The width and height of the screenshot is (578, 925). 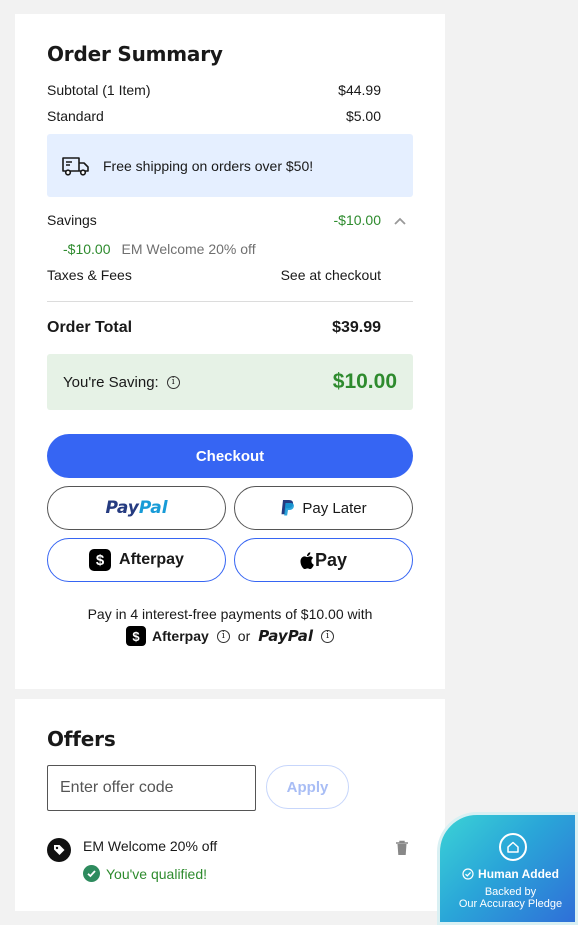 I want to click on offer-code-input, so click(x=151, y=788).